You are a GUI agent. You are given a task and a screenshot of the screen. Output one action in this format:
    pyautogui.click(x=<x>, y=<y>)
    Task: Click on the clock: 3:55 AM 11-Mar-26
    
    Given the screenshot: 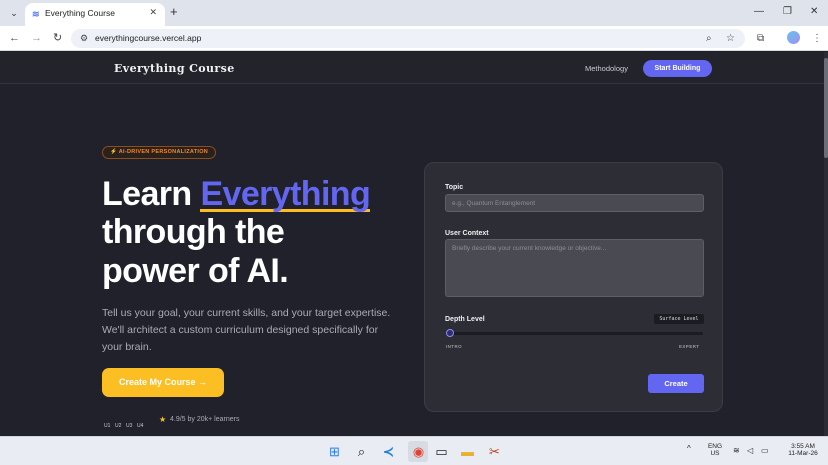 What is the action you would take?
    pyautogui.click(x=803, y=450)
    